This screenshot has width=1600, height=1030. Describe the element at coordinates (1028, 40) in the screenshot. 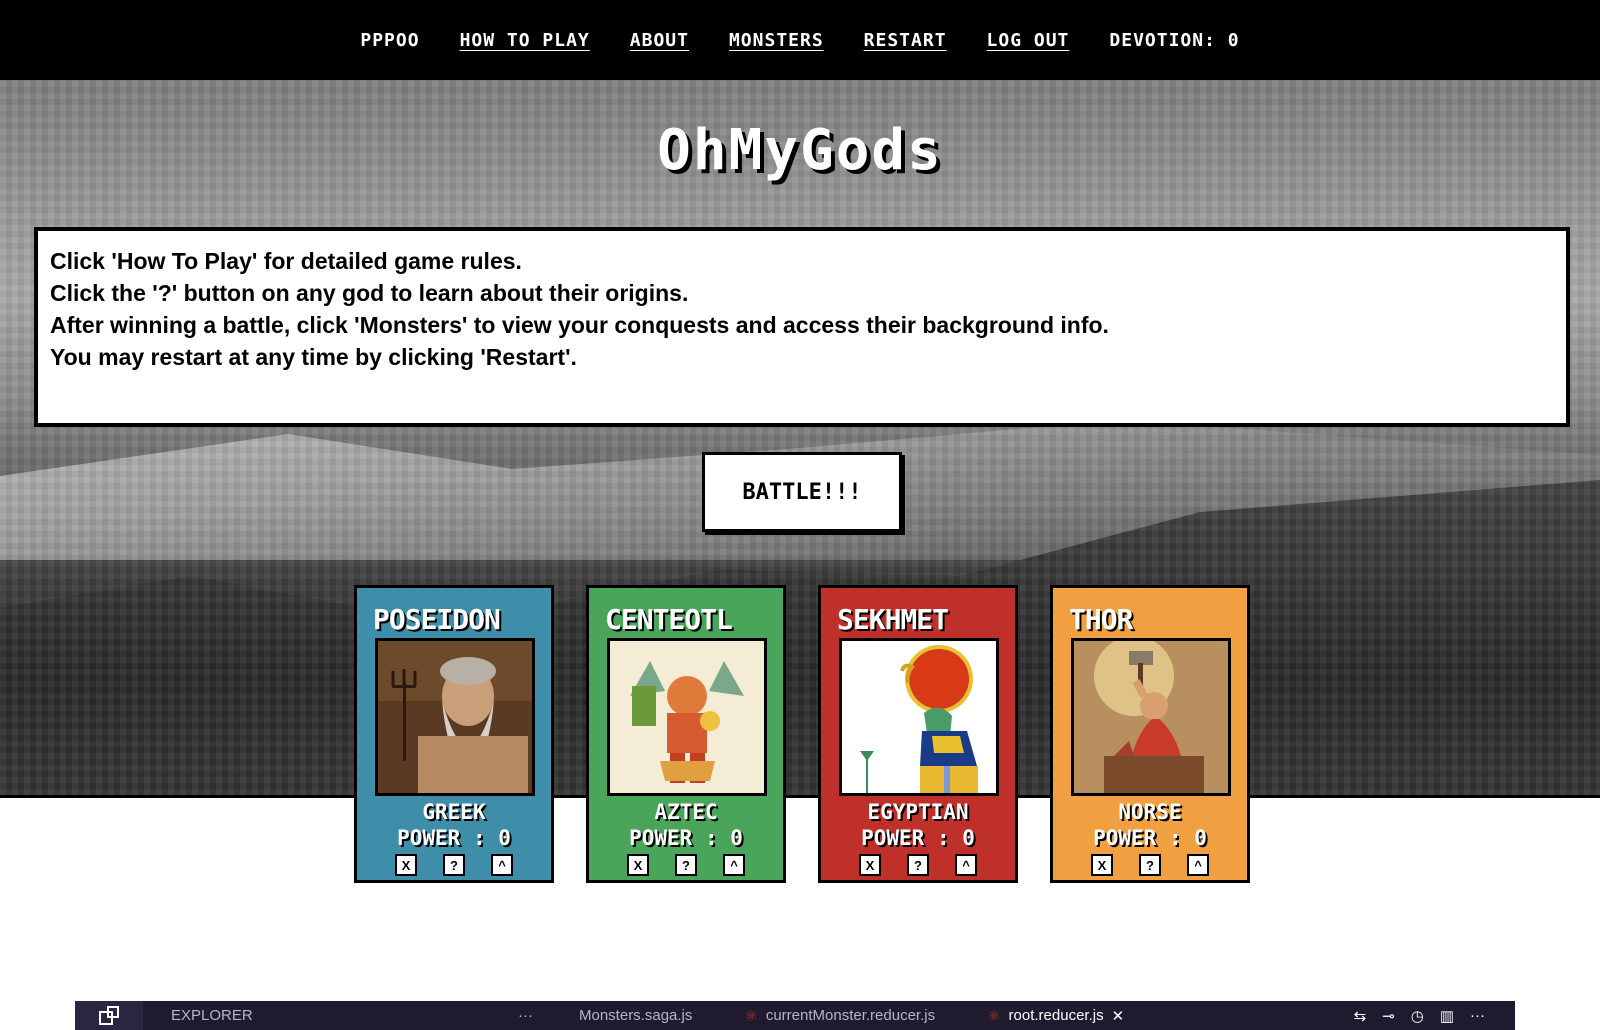

I see `nav-log-out: Log out` at that location.